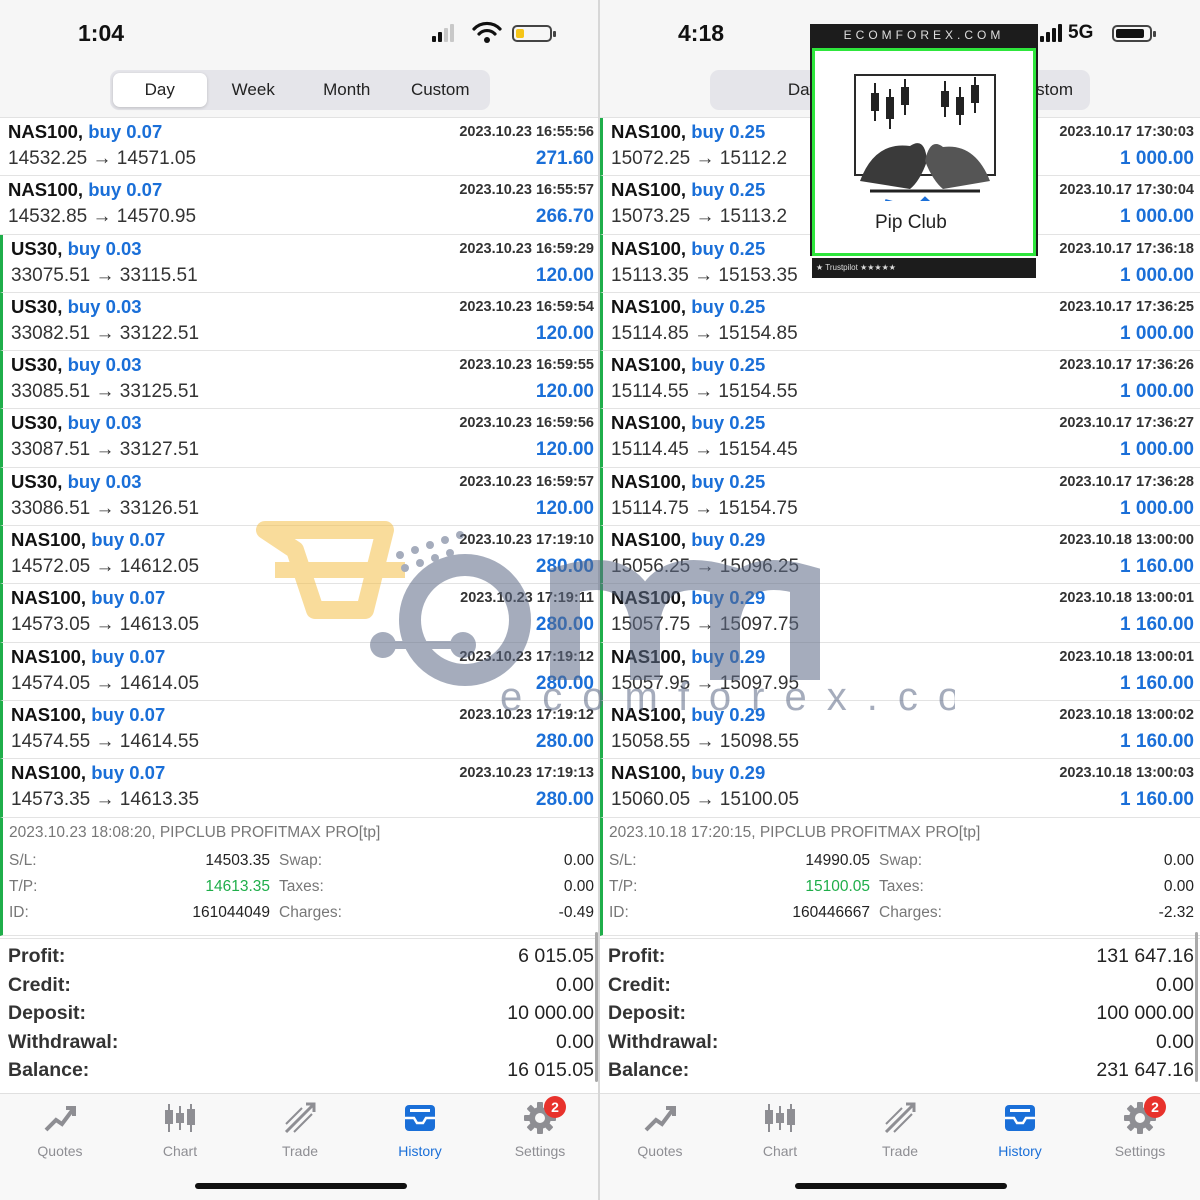 The width and height of the screenshot is (1200, 1200). I want to click on trade-time: 2023.10.18 13:00:01, so click(1126, 598).